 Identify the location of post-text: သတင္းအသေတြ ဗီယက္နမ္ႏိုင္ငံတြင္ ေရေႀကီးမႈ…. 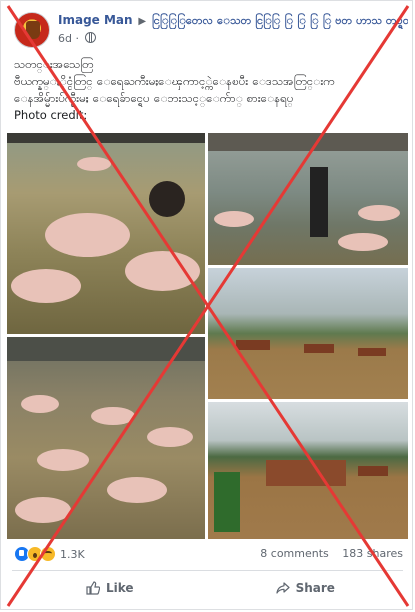
(209, 90).